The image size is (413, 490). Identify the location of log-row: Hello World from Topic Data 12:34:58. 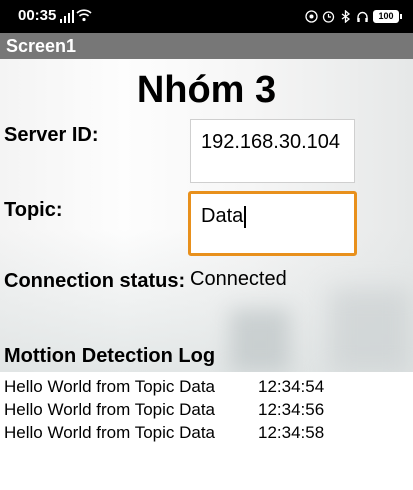
(164, 433).